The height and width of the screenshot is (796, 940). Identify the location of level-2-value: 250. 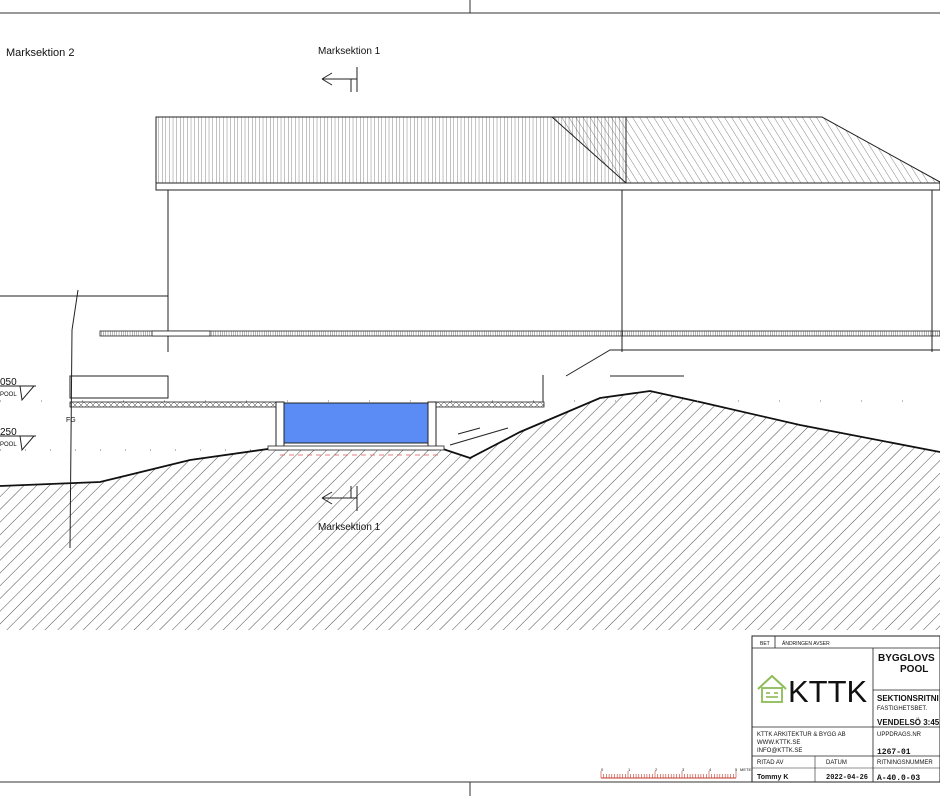
(8, 432).